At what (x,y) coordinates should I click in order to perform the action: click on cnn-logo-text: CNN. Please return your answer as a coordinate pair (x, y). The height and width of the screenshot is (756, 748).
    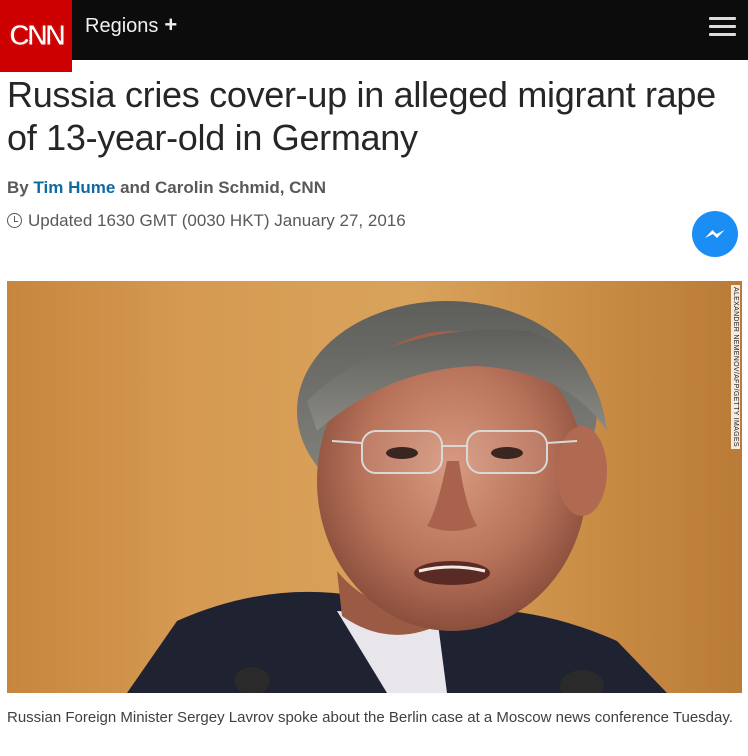
    Looking at the image, I should click on (38, 35).